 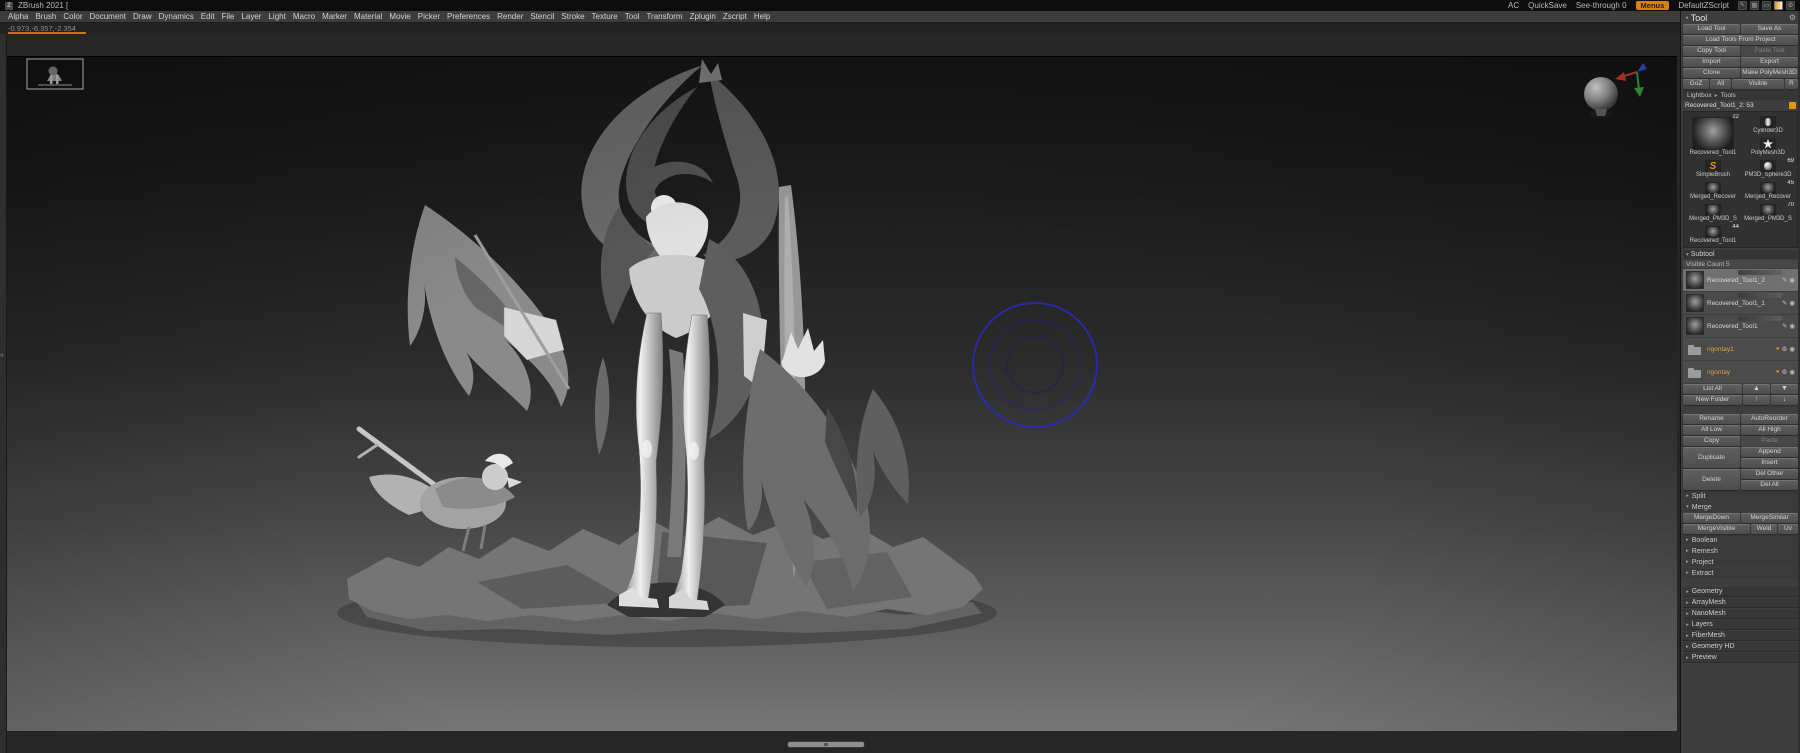 What do you see at coordinates (1769, 463) in the screenshot?
I see `insert-button: Insert` at bounding box center [1769, 463].